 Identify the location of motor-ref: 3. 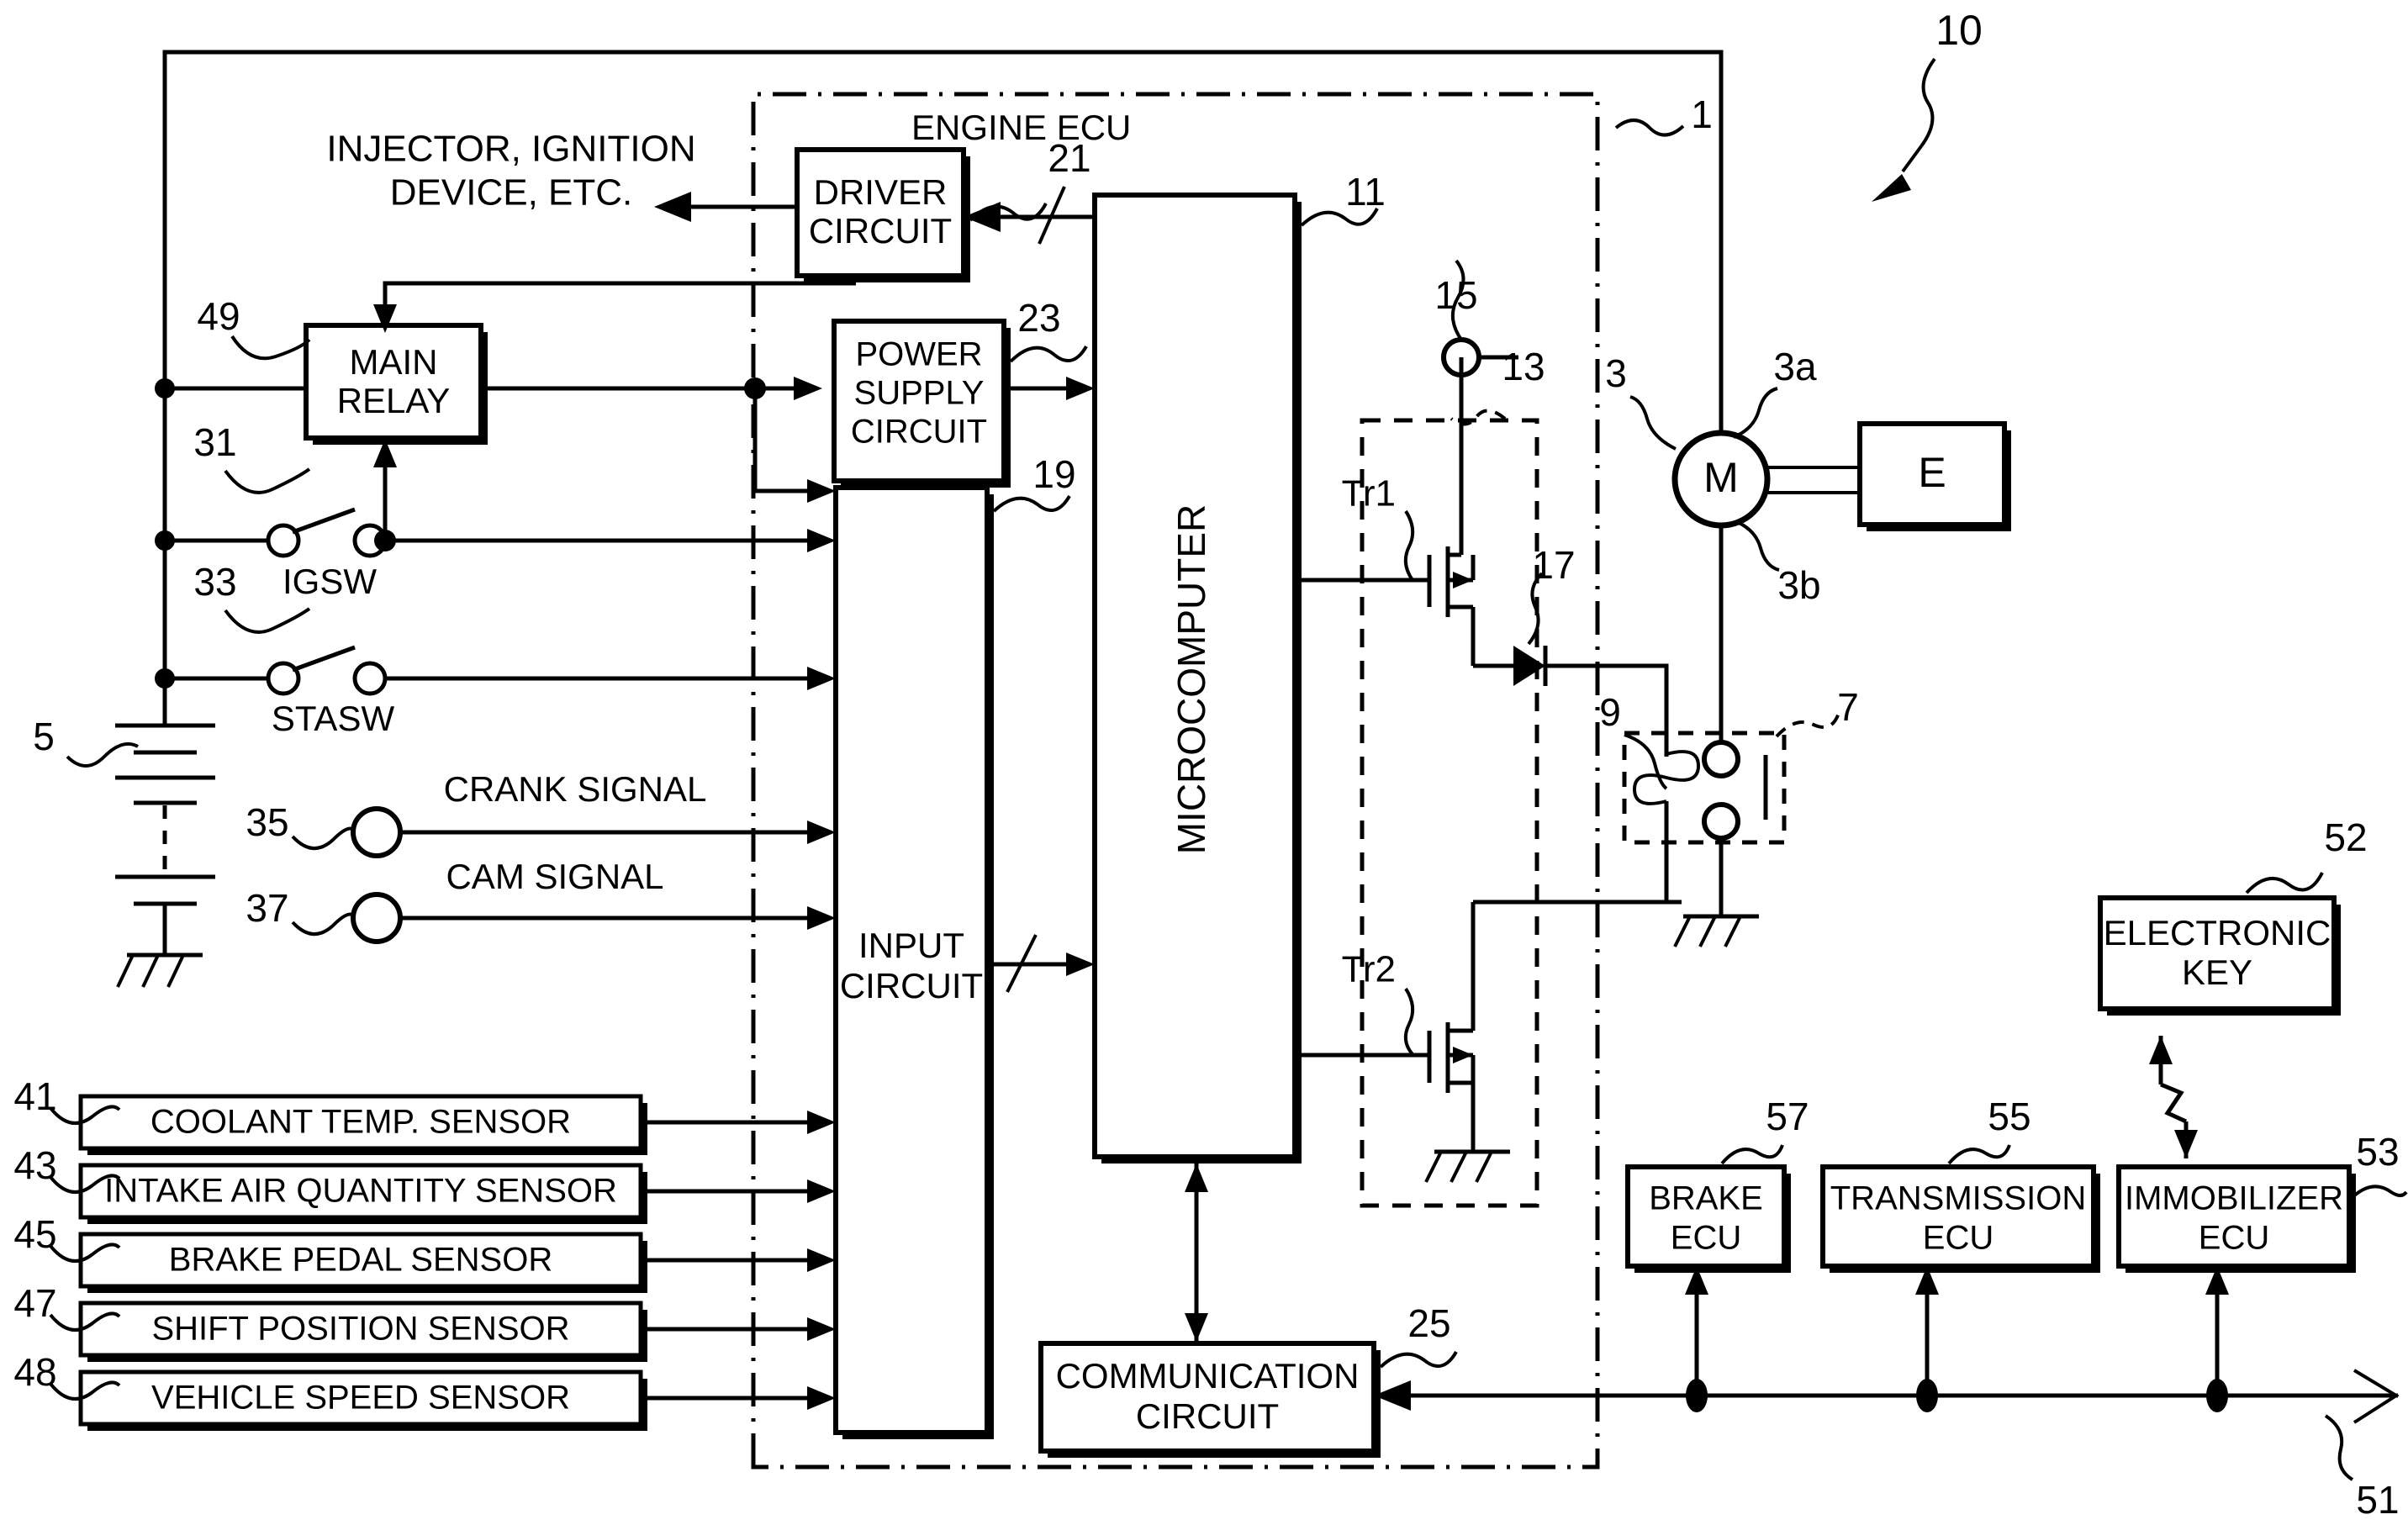
(1616, 373).